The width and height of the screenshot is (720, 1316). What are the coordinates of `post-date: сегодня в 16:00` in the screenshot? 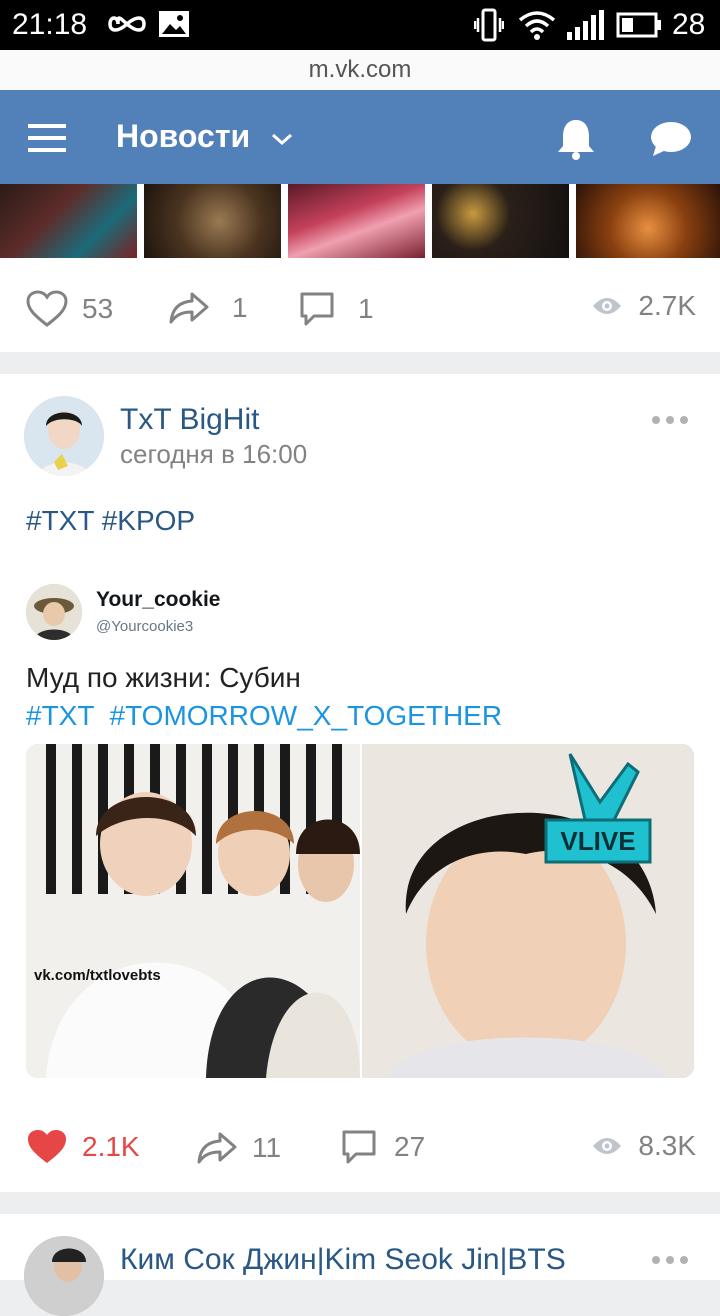 It's located at (214, 454).